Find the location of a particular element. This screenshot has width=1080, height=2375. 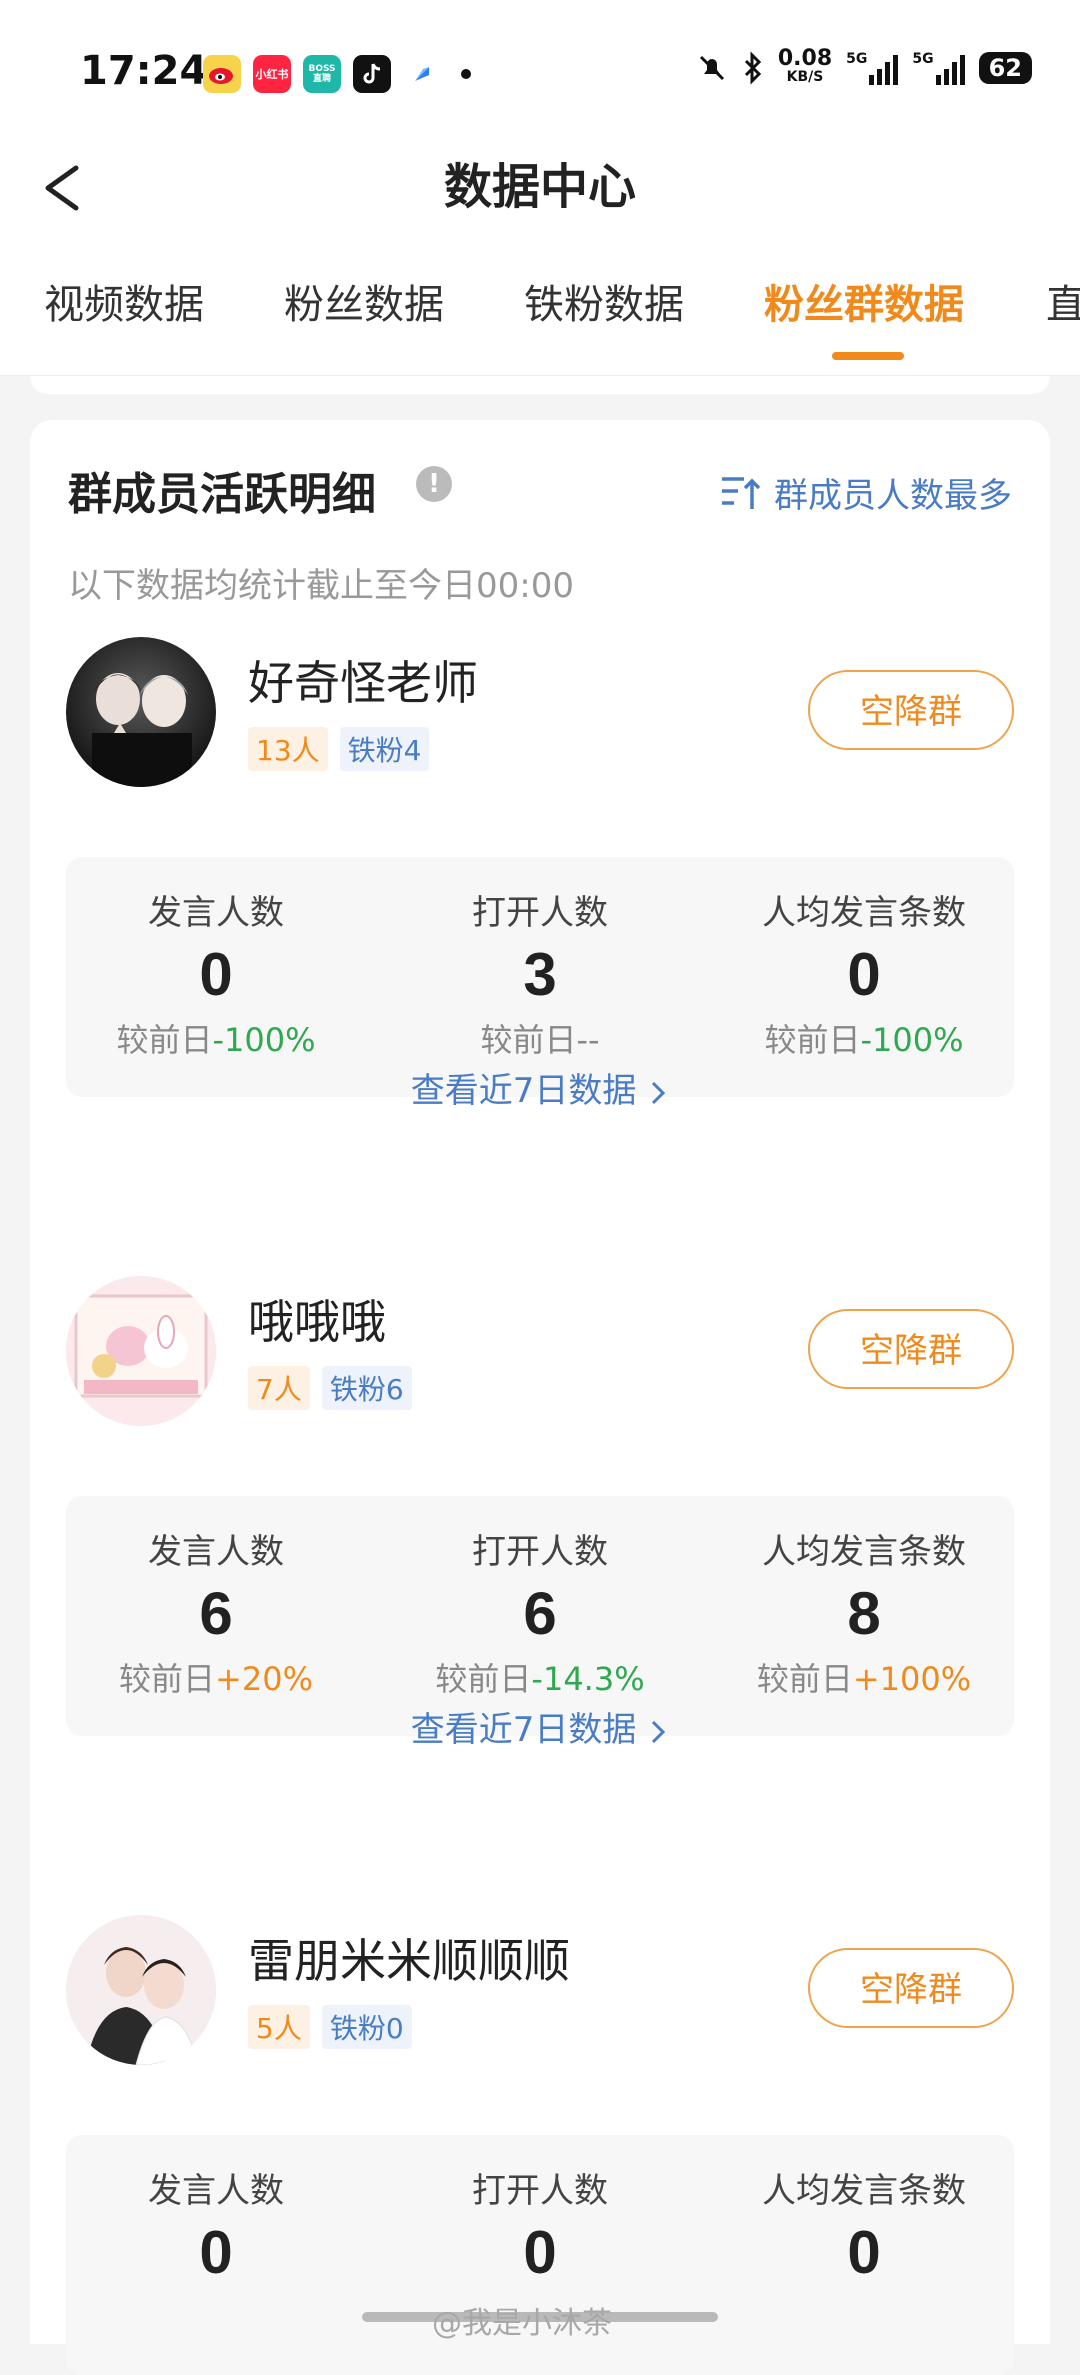

status-indicators: 0.08 KB/S 5G 5G 62 is located at coordinates (864, 66).